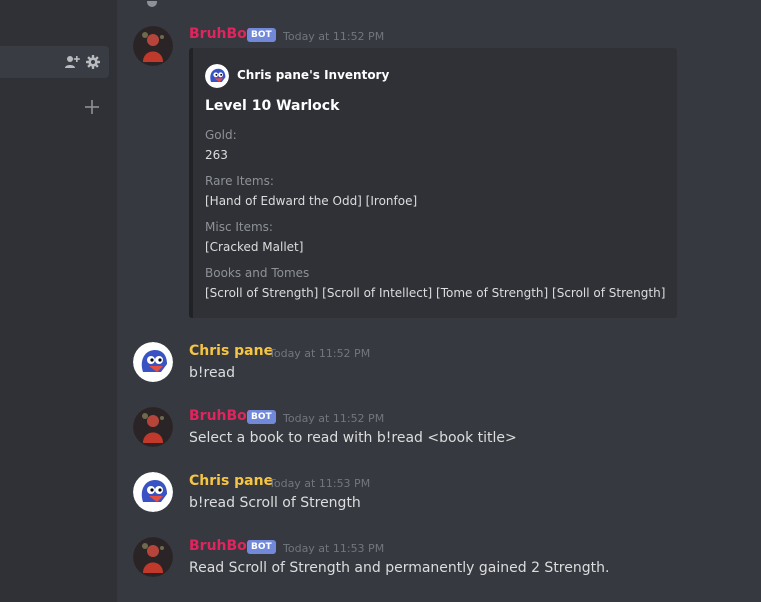 The height and width of the screenshot is (602, 761). What do you see at coordinates (93, 62) in the screenshot?
I see `gear-icon` at bounding box center [93, 62].